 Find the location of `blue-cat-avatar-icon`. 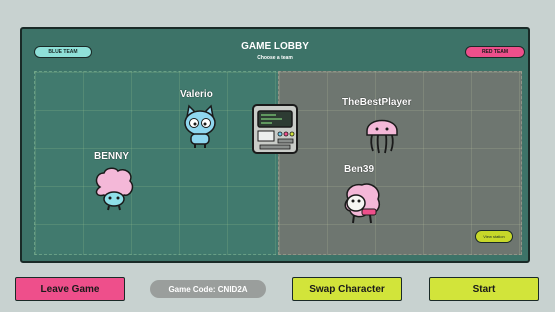

blue-cat-avatar-icon is located at coordinates (200, 126).